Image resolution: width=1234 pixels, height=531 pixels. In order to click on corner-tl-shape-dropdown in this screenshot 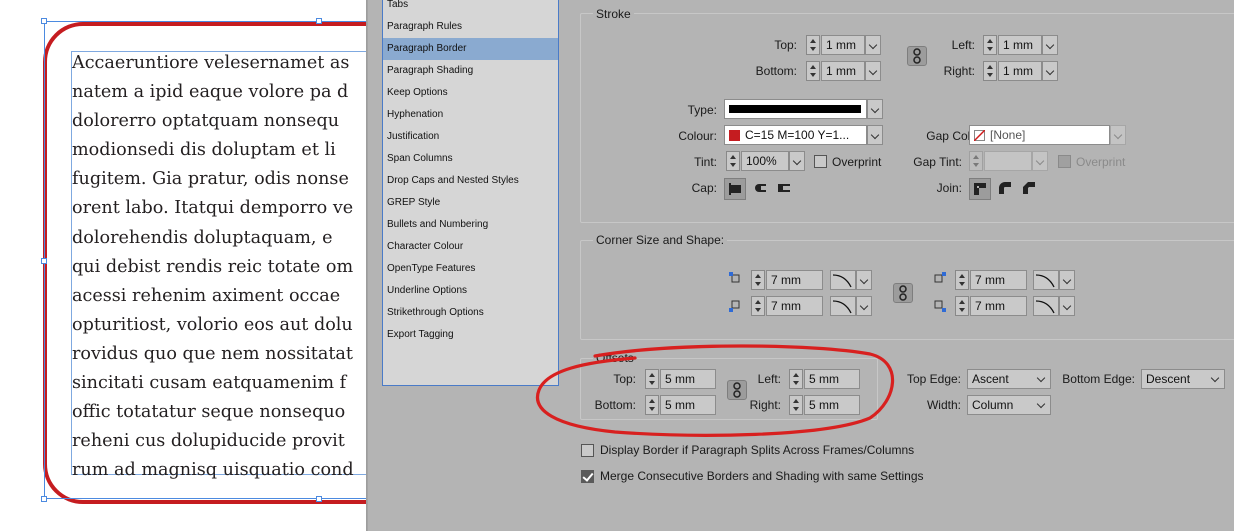, I will do `click(864, 280)`.